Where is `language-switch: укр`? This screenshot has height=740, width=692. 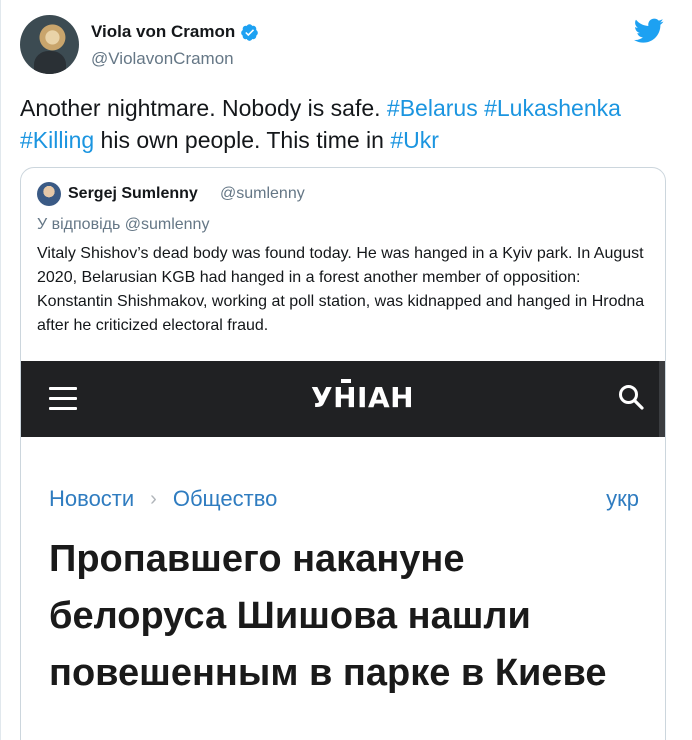 language-switch: укр is located at coordinates (622, 498).